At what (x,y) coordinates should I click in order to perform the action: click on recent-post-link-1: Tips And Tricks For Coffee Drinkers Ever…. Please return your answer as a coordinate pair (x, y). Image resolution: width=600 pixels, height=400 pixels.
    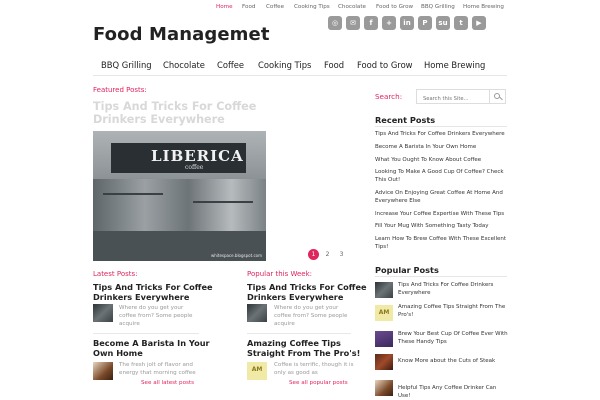
    Looking at the image, I should click on (444, 134).